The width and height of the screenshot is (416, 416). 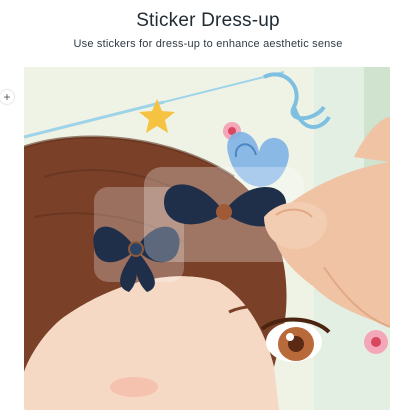 What do you see at coordinates (208, 20) in the screenshot?
I see `page-title: Sticker Dress-up` at bounding box center [208, 20].